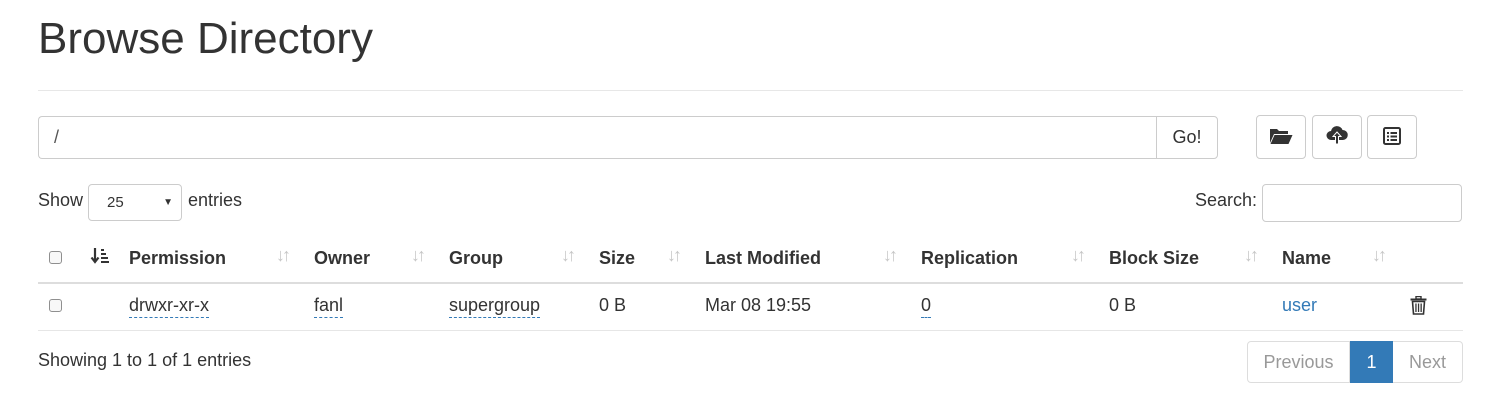  What do you see at coordinates (145, 360) in the screenshot?
I see `table-info: Showing 1 to 1 of 1 entries` at bounding box center [145, 360].